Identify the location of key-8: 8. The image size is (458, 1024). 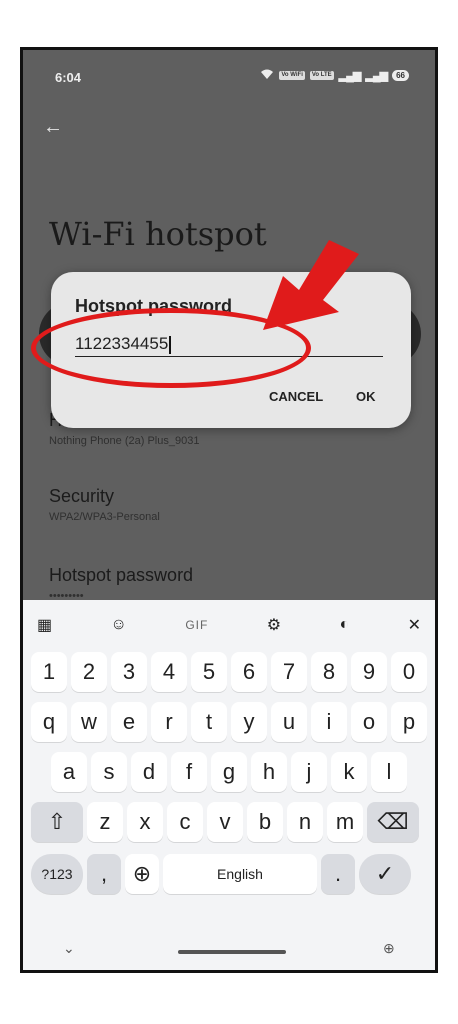
(329, 672).